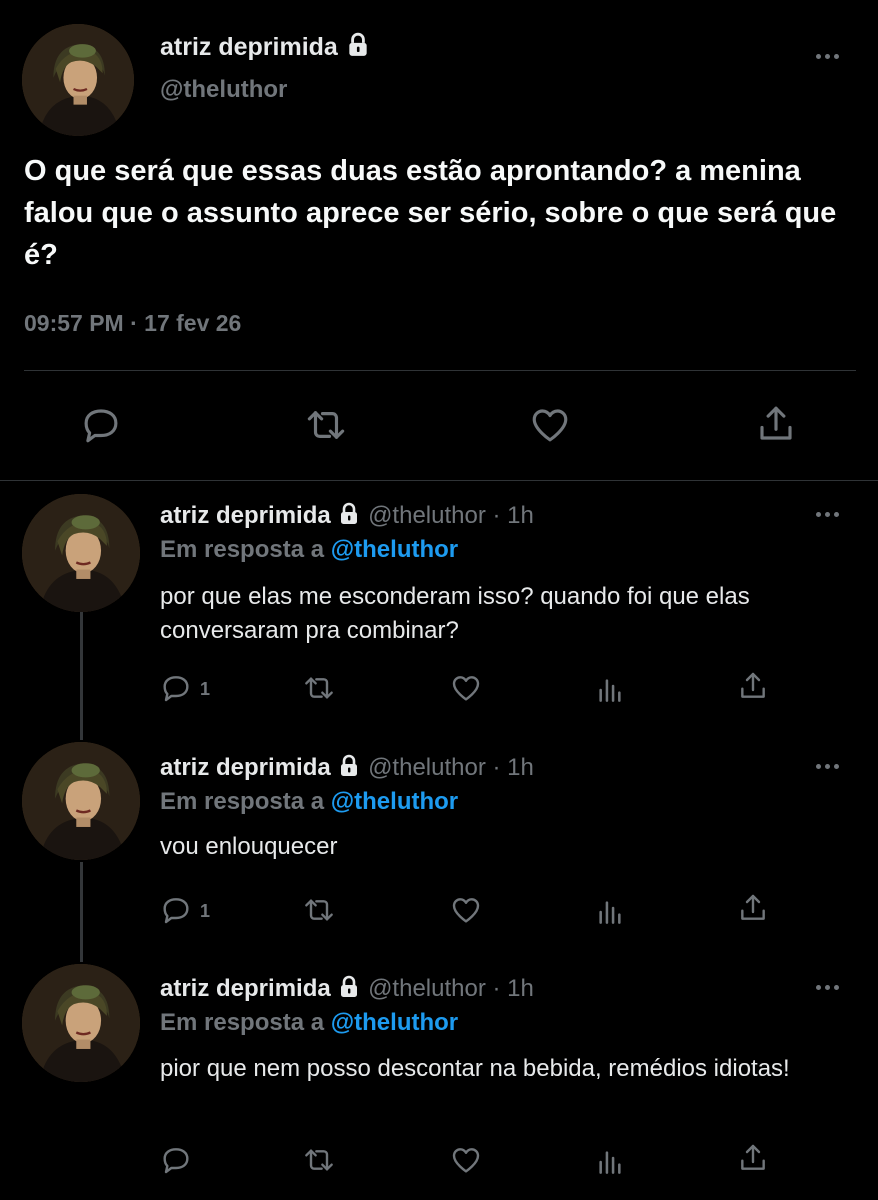 The image size is (878, 1200). I want to click on display-name-text: atriz deprimida, so click(249, 47).